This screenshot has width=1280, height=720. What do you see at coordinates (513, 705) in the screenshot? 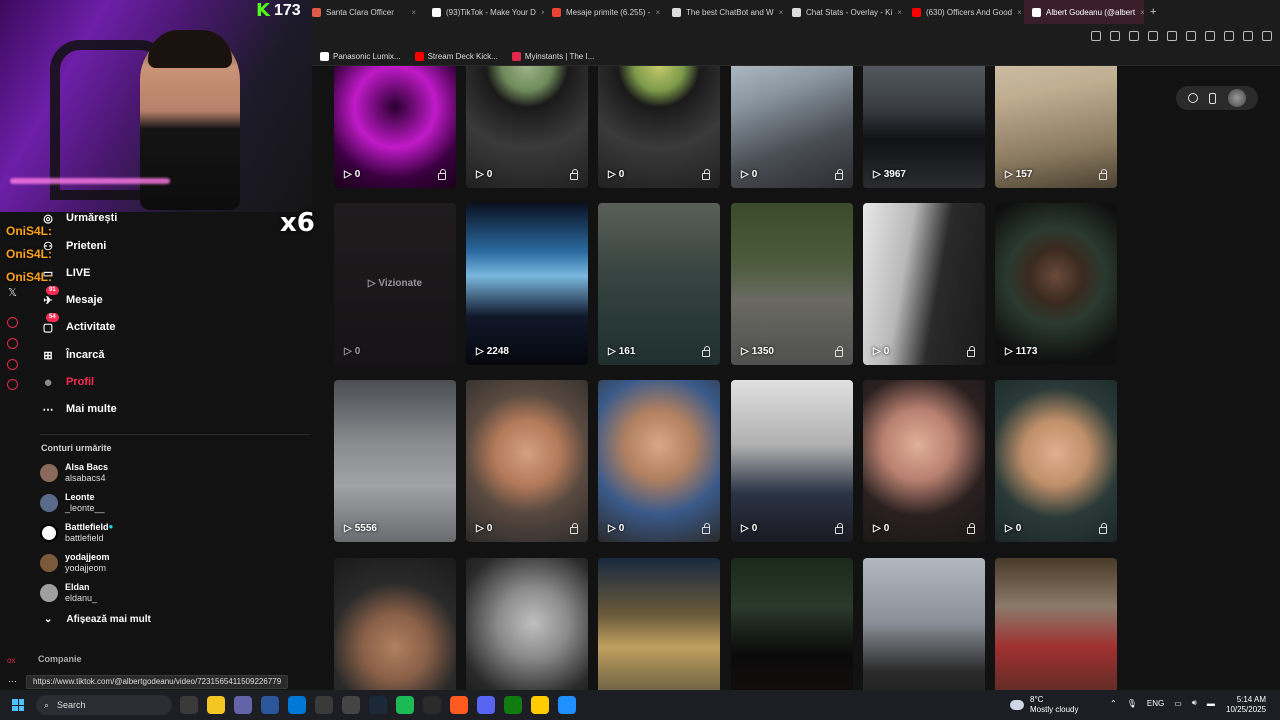
I see `xbox-icon` at bounding box center [513, 705].